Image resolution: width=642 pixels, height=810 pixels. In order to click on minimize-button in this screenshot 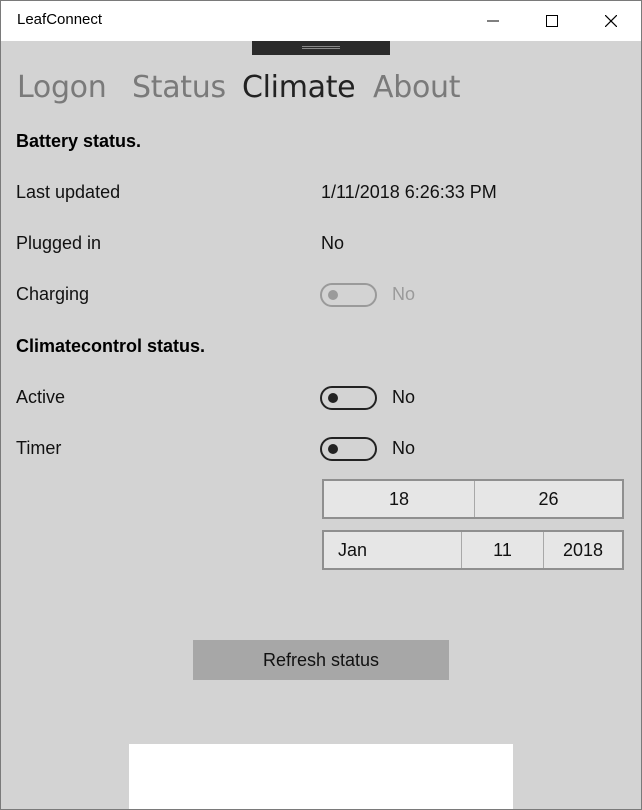, I will do `click(493, 20)`.